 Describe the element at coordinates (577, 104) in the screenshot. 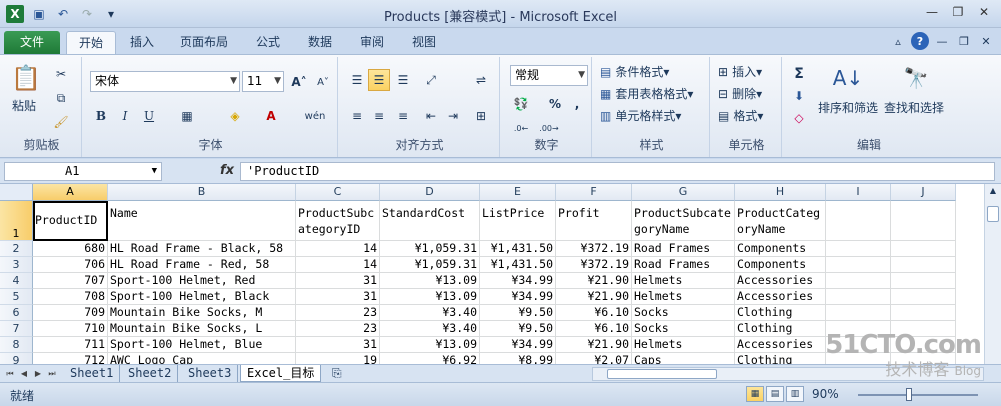

I see `comma-button: ,` at that location.